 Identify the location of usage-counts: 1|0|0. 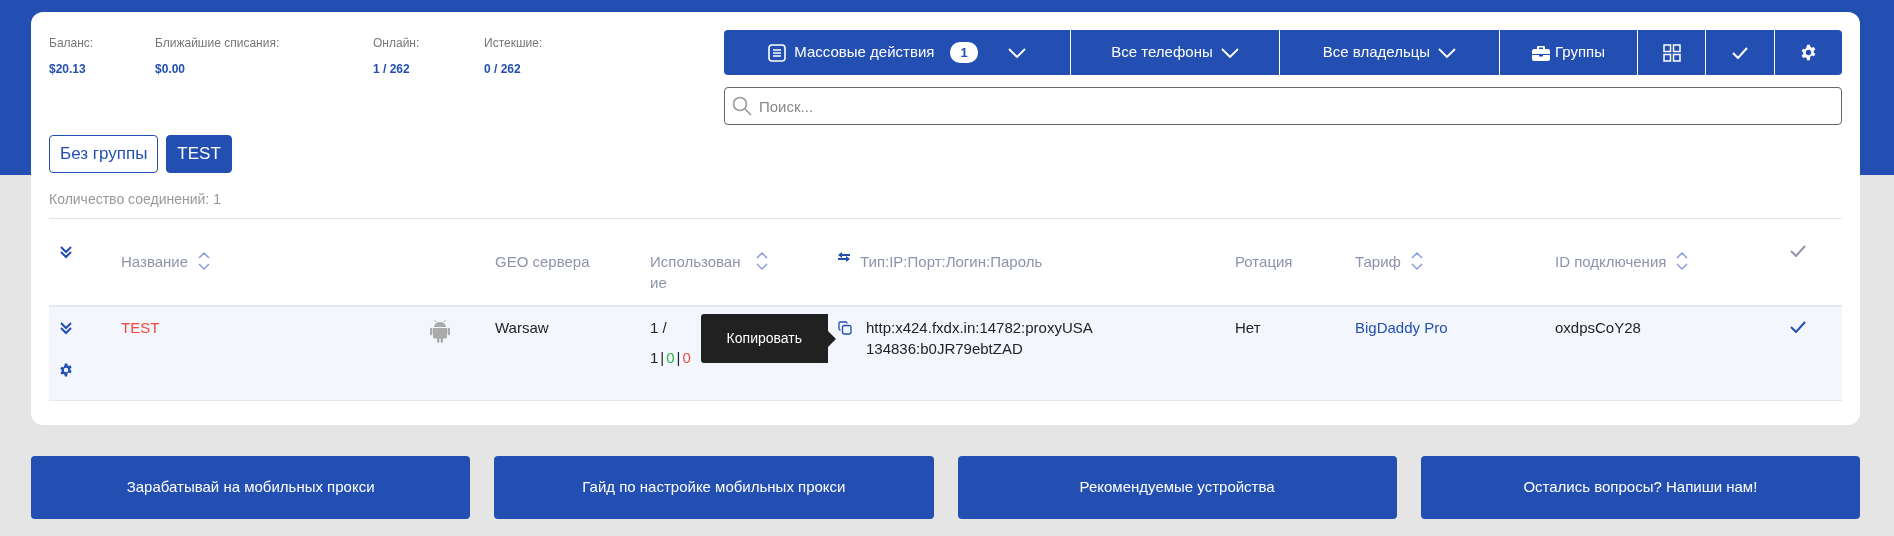
(671, 358).